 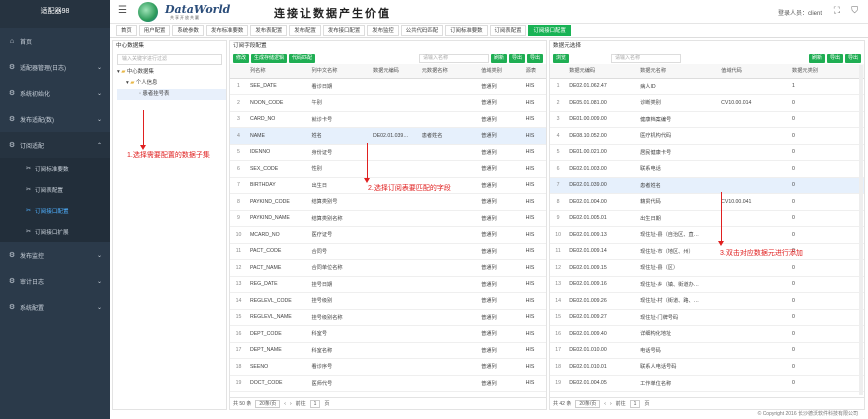 What do you see at coordinates (707, 119) in the screenshot?
I see `table-row: 3 DE01.00.009.00 健康档案编号 0` at bounding box center [707, 119].